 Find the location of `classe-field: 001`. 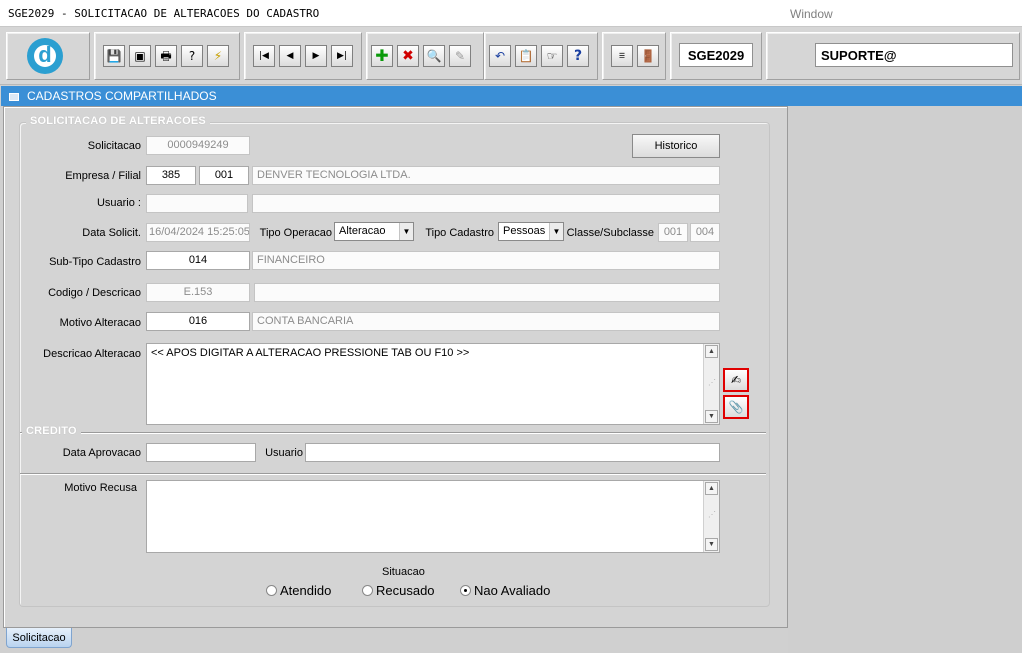

classe-field: 001 is located at coordinates (673, 232).